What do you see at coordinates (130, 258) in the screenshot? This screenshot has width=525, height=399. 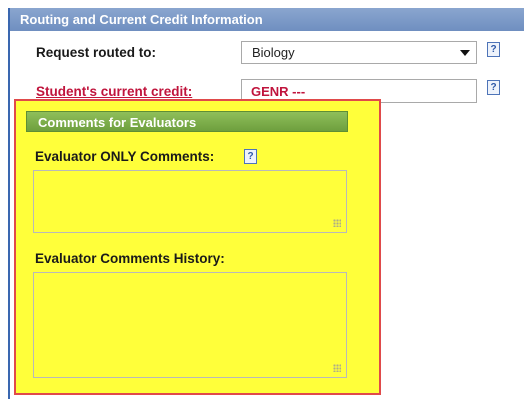 I see `evaluator-comments-history-label: Evaluator Comments History:` at bounding box center [130, 258].